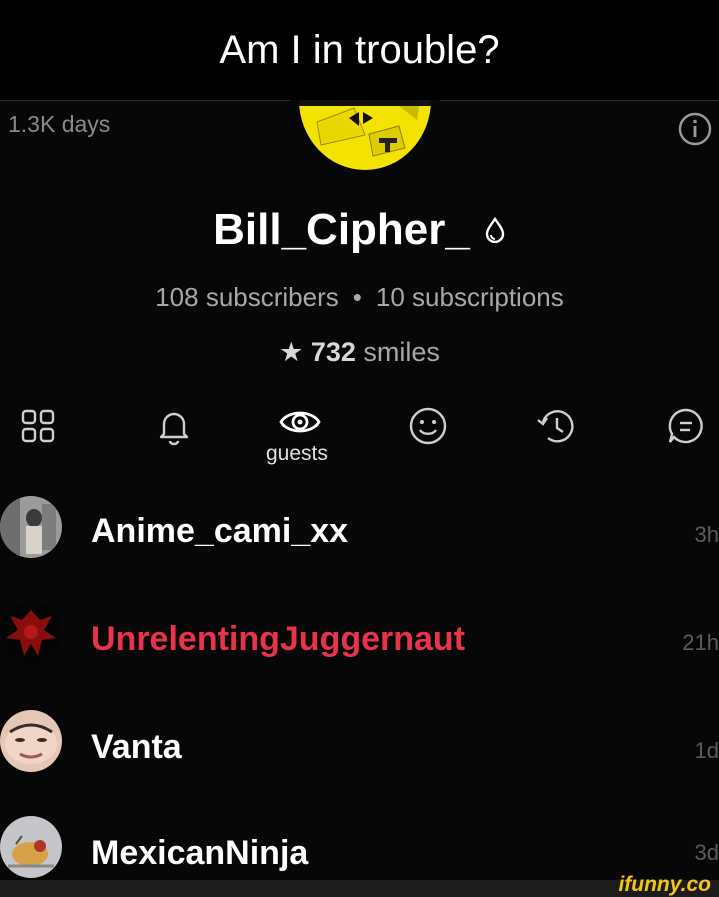 This screenshot has height=897, width=719. I want to click on grid-icon, so click(38, 426).